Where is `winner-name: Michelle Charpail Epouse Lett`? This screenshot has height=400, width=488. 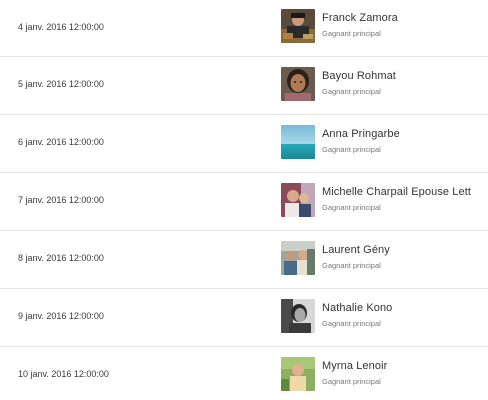 winner-name: Michelle Charpail Epouse Lett is located at coordinates (396, 192).